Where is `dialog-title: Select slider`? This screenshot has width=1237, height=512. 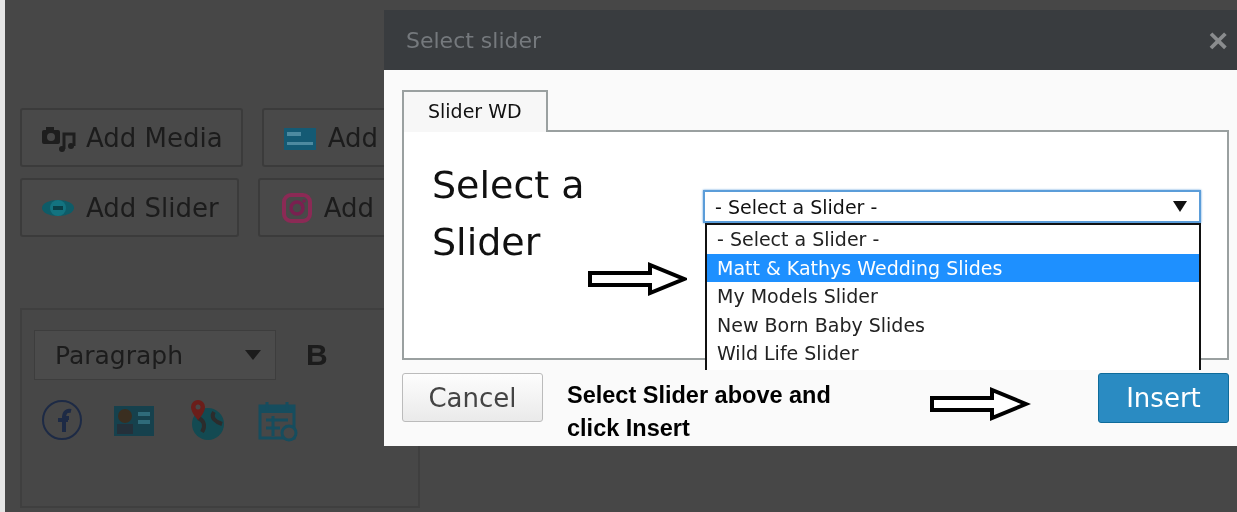
dialog-title: Select slider is located at coordinates (474, 40).